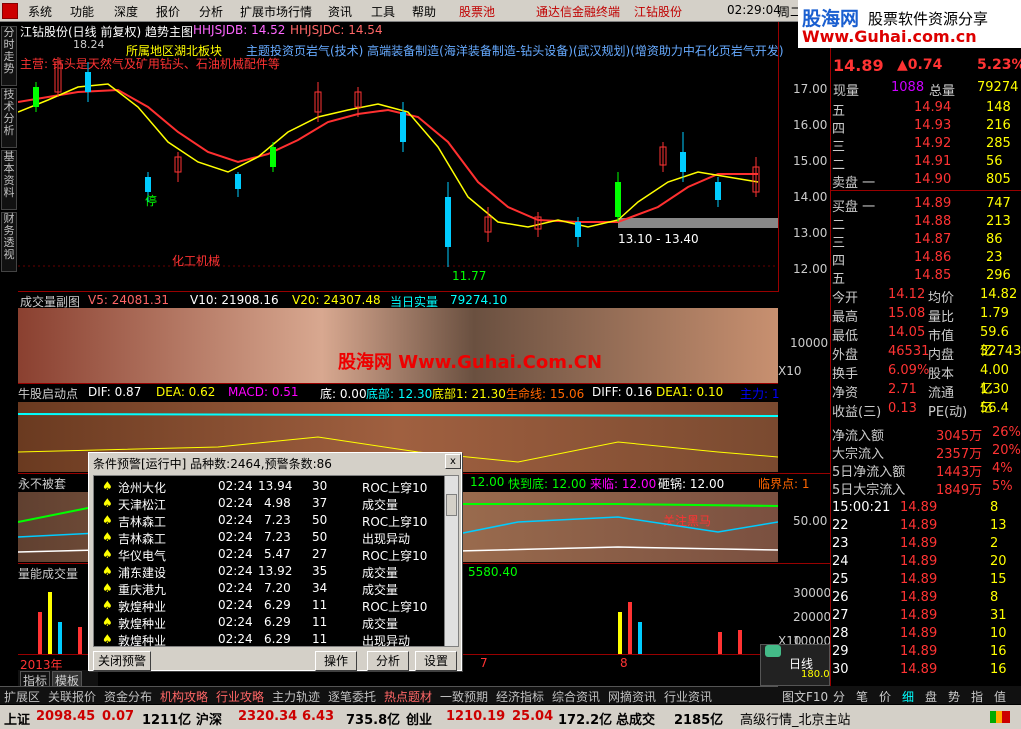 This screenshot has height=729, width=1021. Describe the element at coordinates (436, 661) in the screenshot. I see `settings-button: 设置` at that location.